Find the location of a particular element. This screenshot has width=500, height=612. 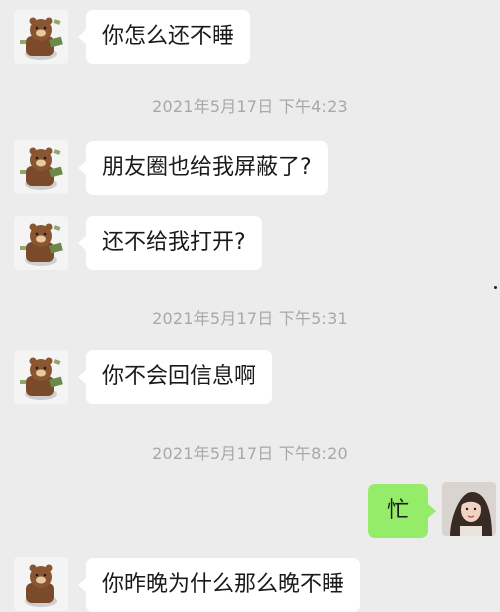

stray-dot is located at coordinates (495, 287).